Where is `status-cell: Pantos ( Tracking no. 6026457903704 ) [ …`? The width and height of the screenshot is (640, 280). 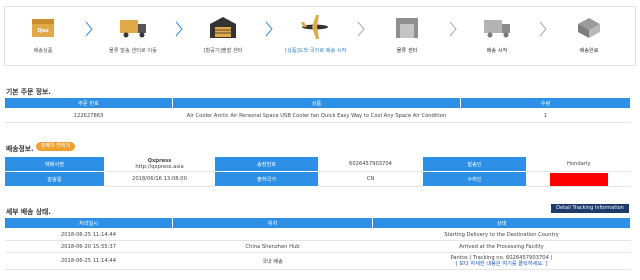
status-cell: Pantos ( Tracking no. 6026457903704 ) [ … is located at coordinates (501, 261).